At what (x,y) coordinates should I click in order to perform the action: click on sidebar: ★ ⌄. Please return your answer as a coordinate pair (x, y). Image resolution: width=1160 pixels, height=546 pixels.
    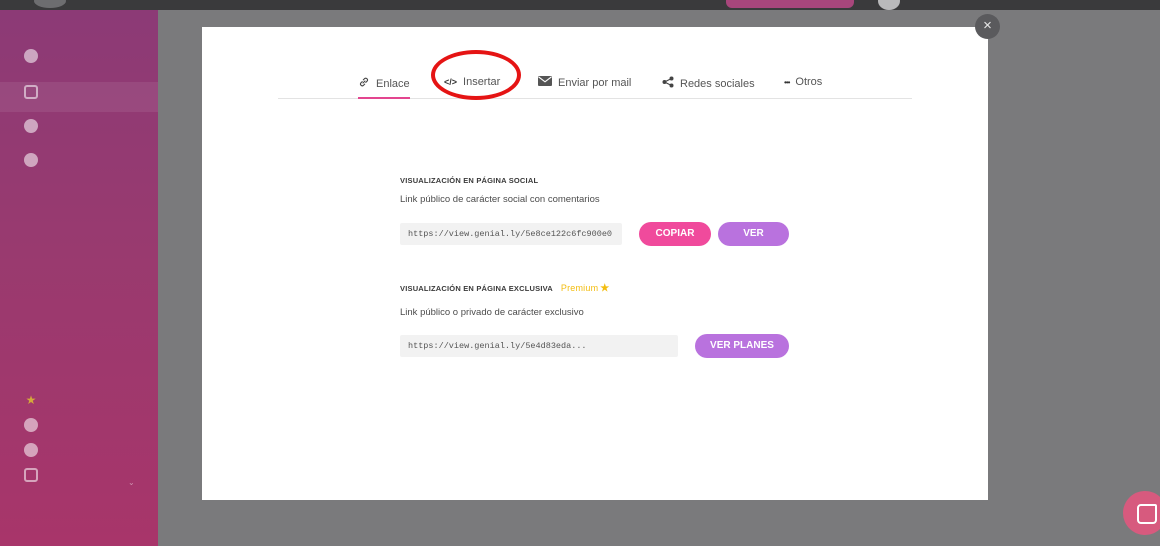
    Looking at the image, I should click on (79, 278).